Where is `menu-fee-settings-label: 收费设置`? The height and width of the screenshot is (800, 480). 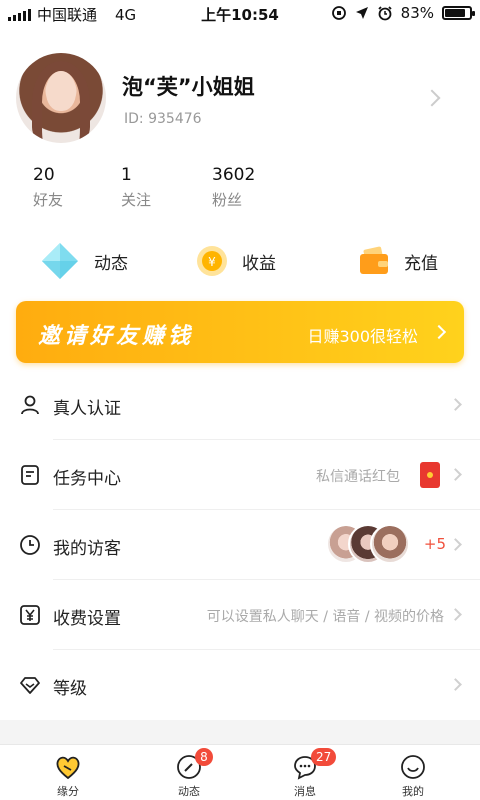 menu-fee-settings-label: 收费设置 is located at coordinates (87, 619).